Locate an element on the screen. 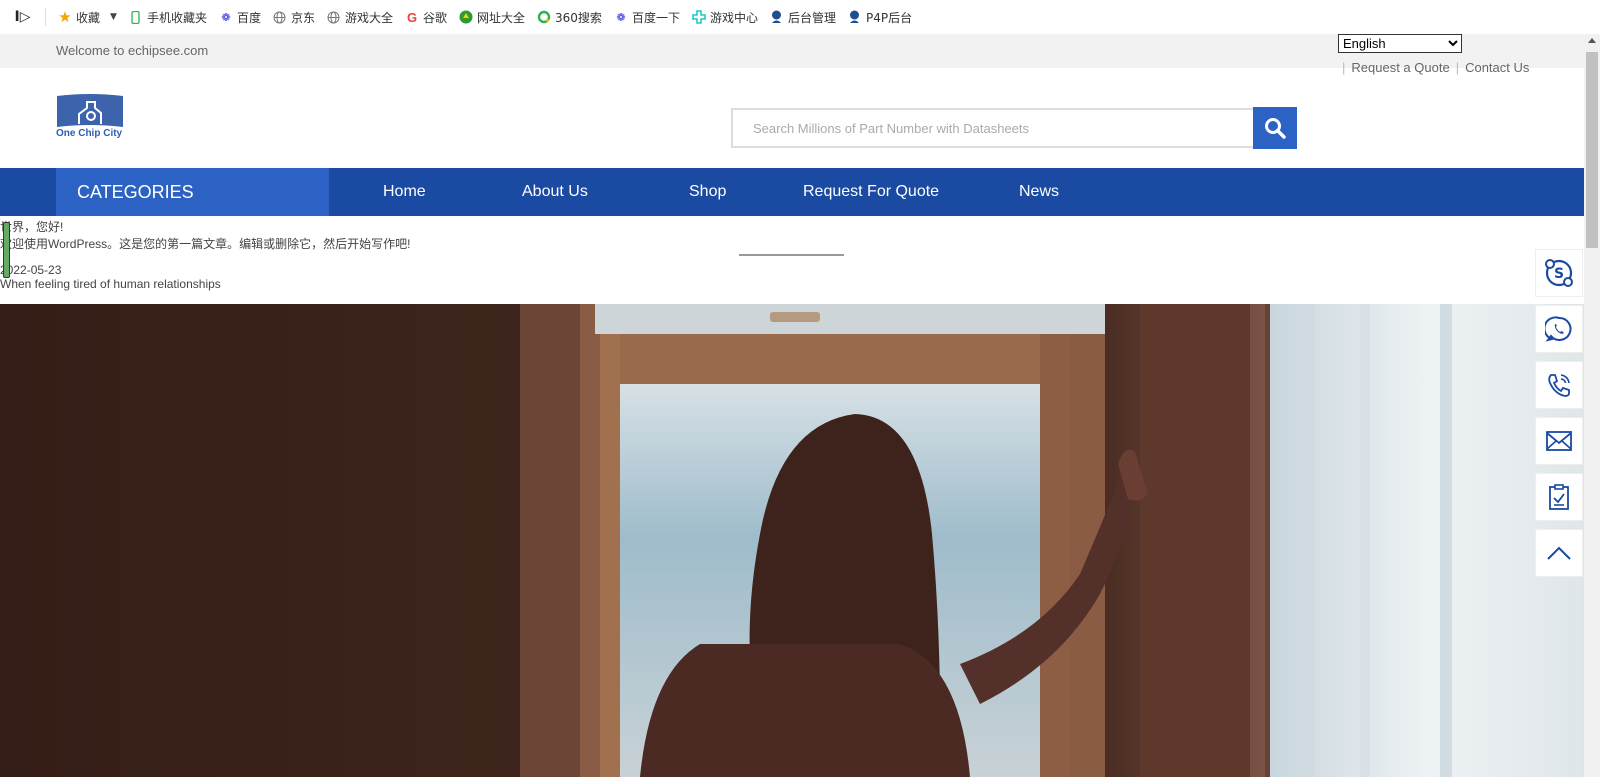 The image size is (1600, 777). game-cross-icon is located at coordinates (699, 17).